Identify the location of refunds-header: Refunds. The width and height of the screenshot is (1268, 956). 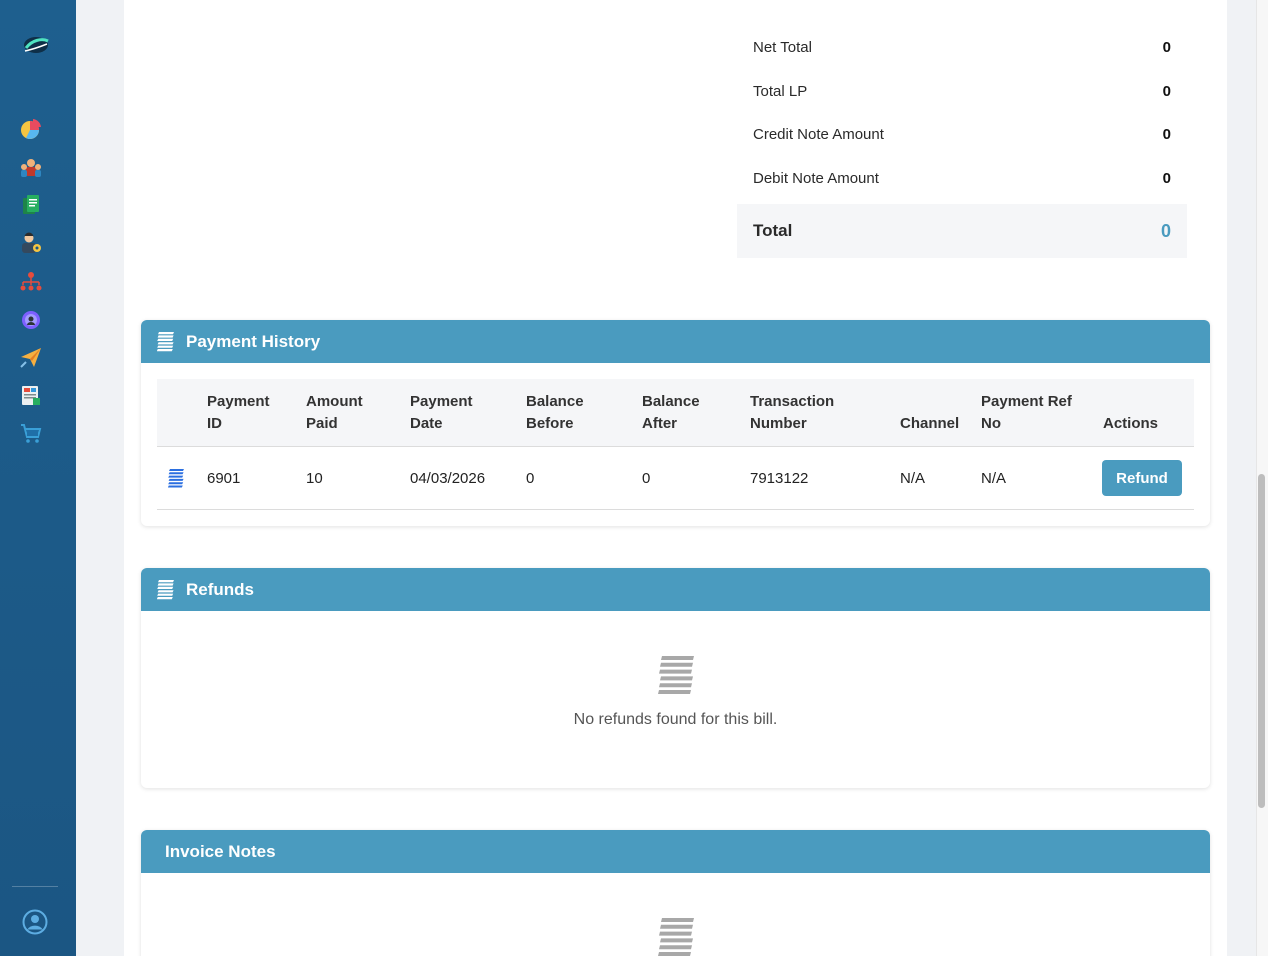
(675, 589).